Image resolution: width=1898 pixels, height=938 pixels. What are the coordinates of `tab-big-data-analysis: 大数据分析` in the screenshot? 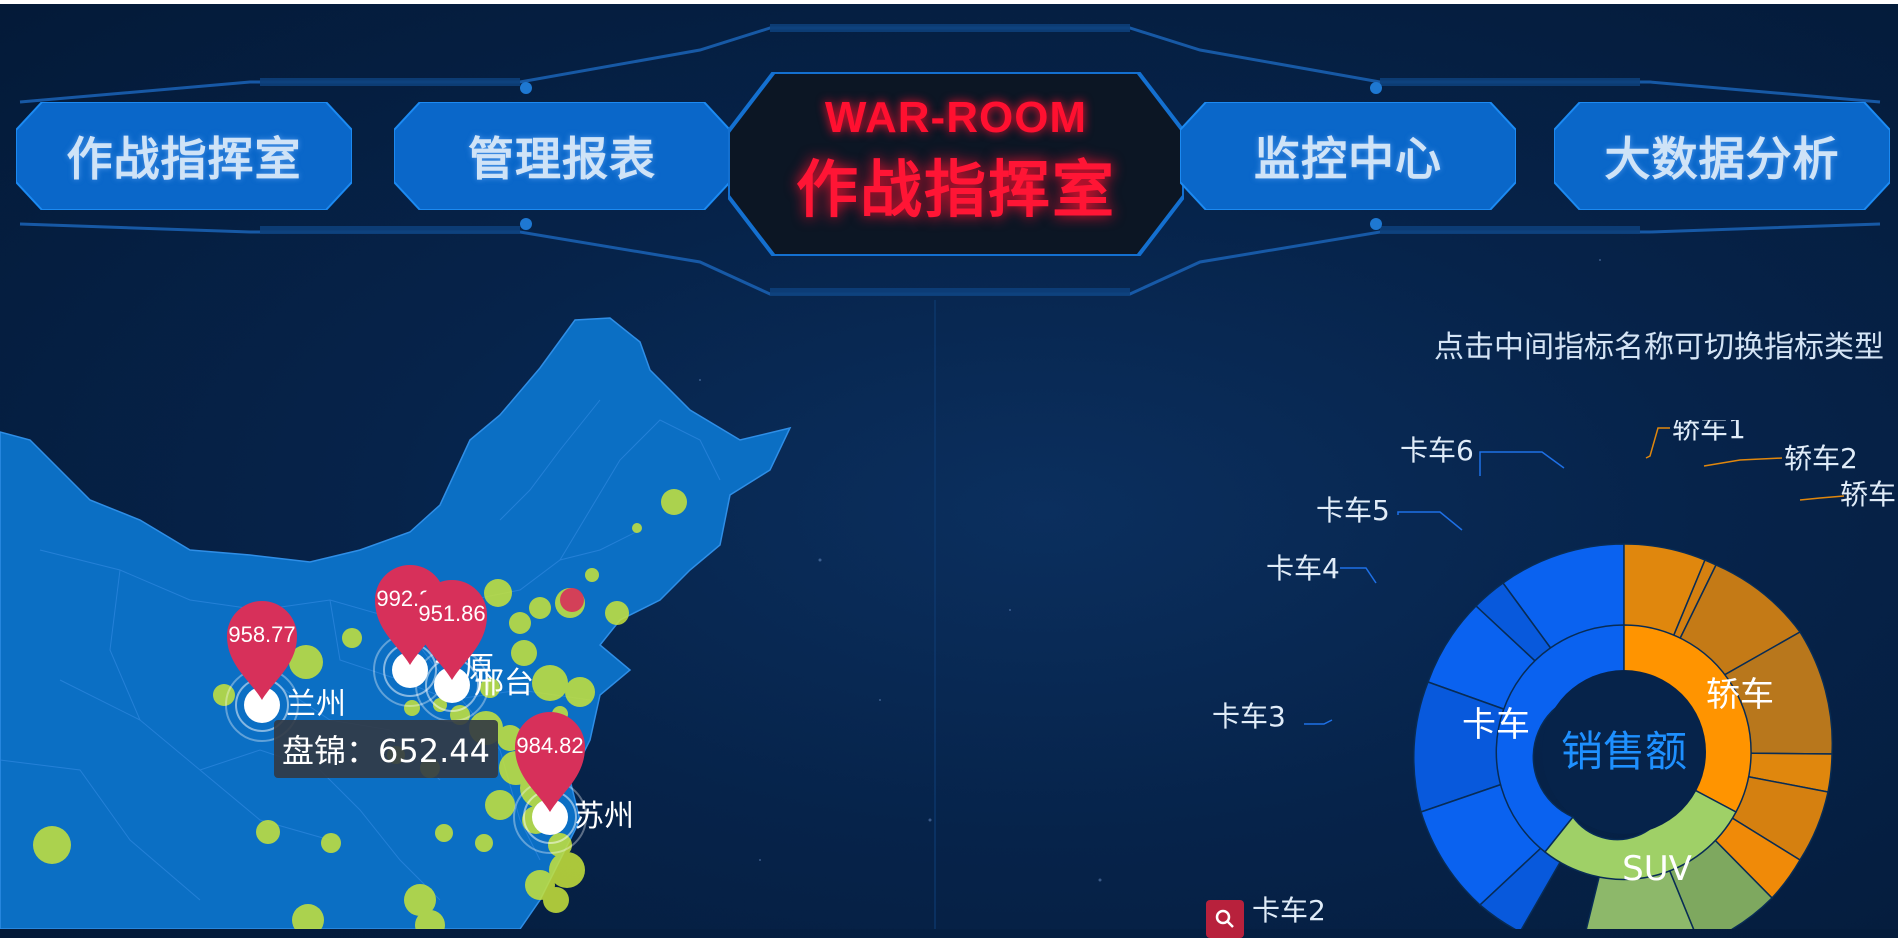 It's located at (1722, 156).